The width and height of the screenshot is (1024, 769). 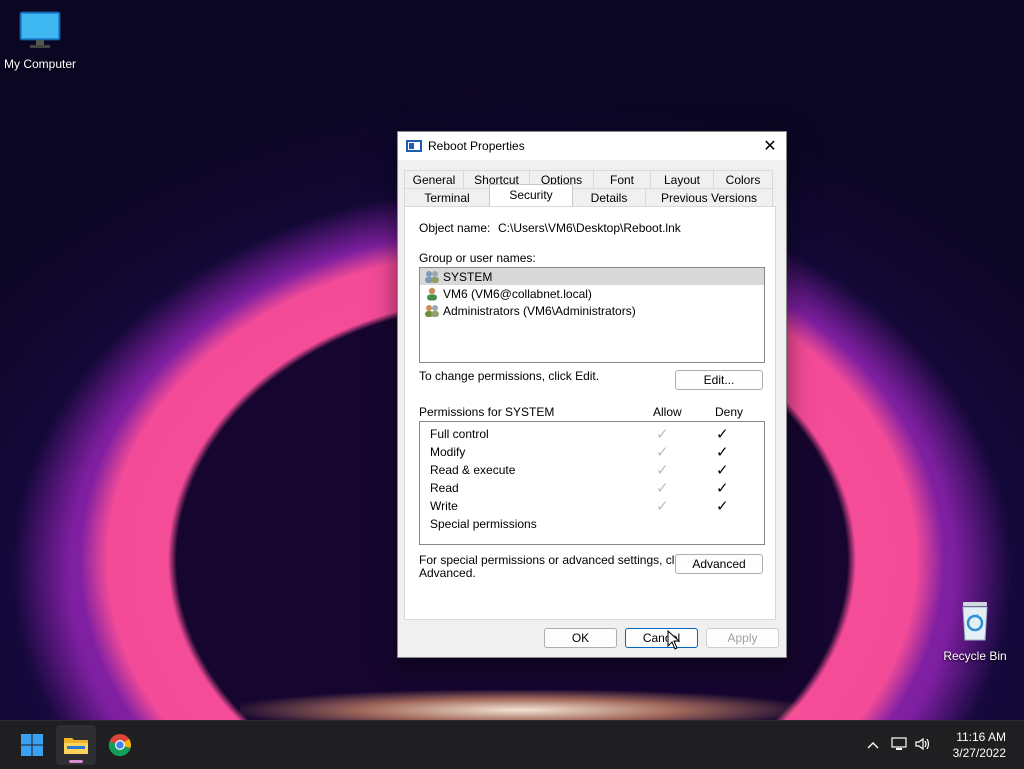 I want to click on volume-icon, so click(x=923, y=745).